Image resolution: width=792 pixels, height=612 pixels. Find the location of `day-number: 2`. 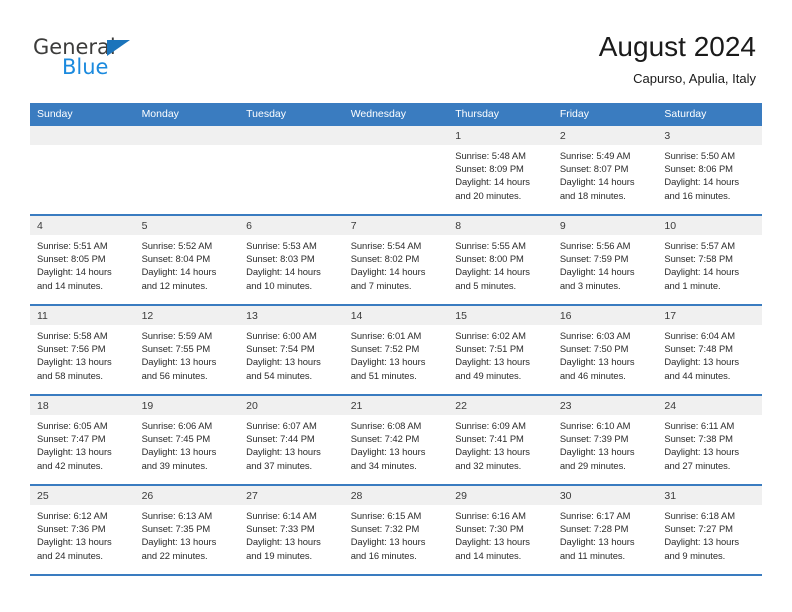

day-number: 2 is located at coordinates (562, 135).